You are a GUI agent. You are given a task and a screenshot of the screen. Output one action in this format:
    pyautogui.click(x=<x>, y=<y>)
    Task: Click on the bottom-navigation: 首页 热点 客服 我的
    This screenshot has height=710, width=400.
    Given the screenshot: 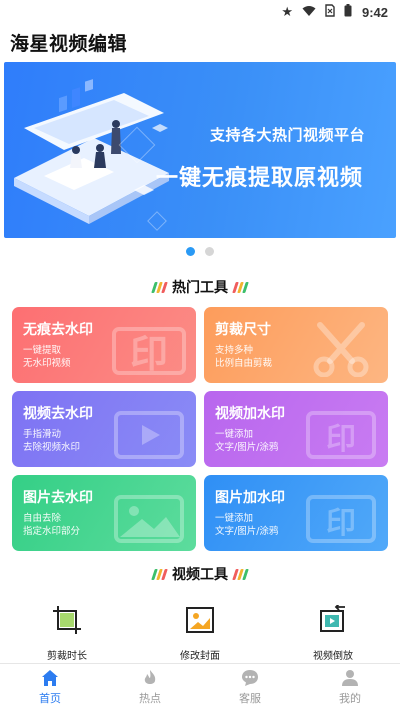 What is the action you would take?
    pyautogui.click(x=200, y=686)
    